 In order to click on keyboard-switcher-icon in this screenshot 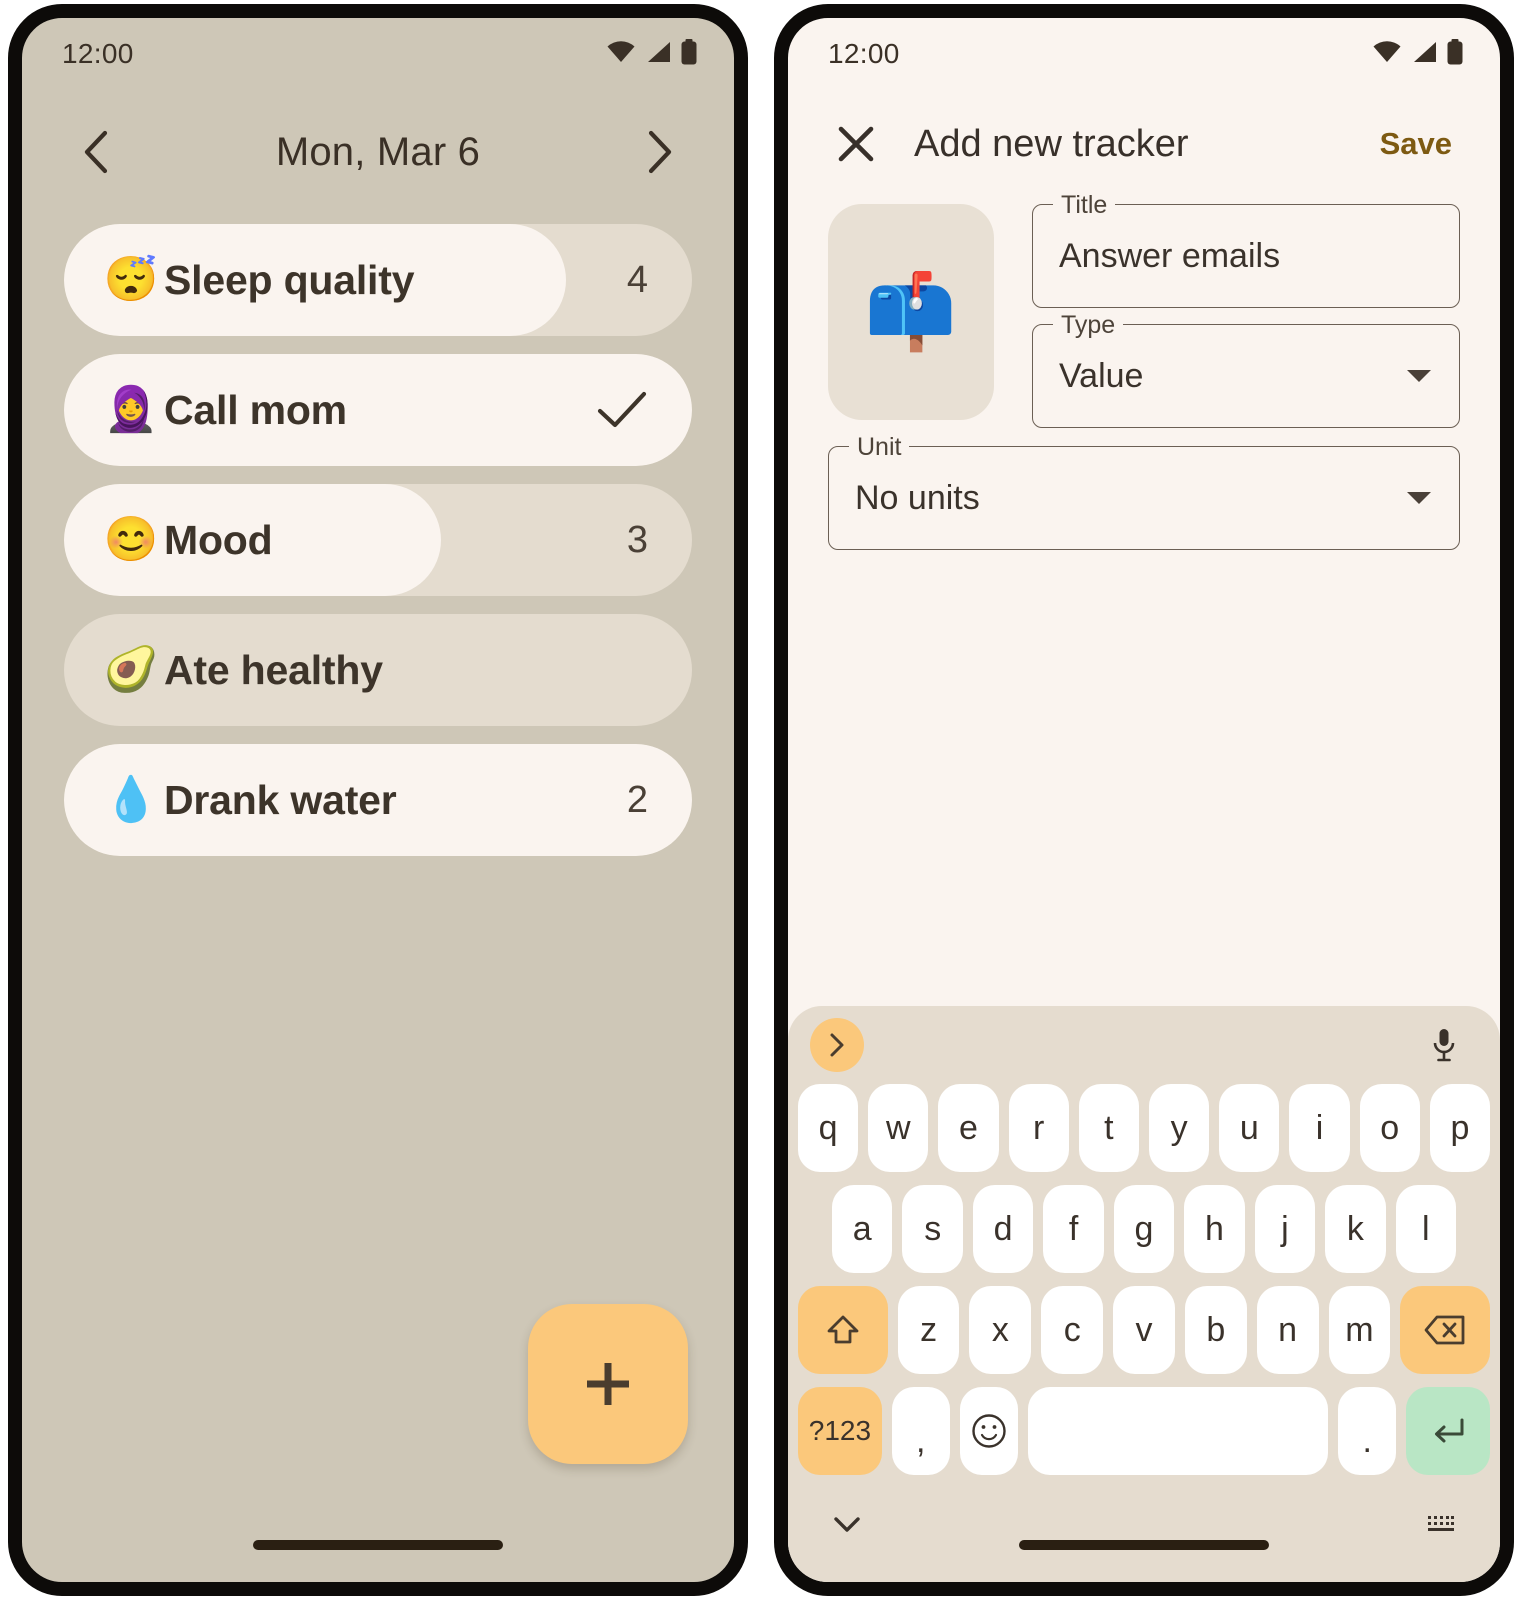, I will do `click(1441, 1523)`.